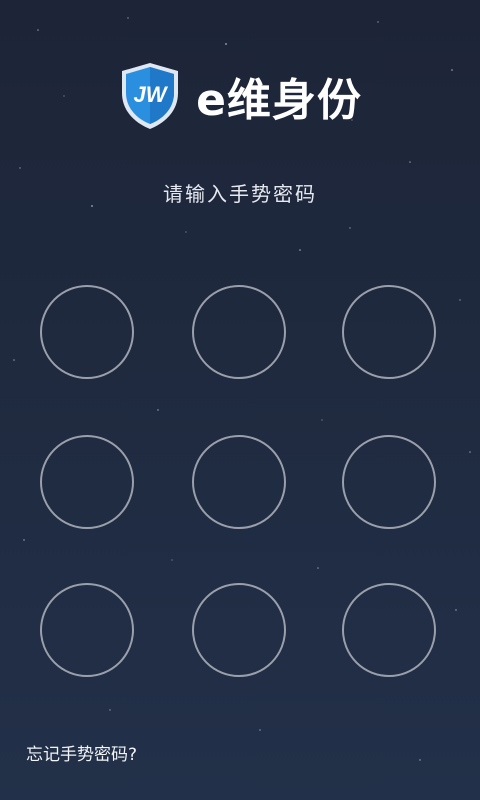 The height and width of the screenshot is (800, 480). Describe the element at coordinates (81, 752) in the screenshot. I see `forgot-gesture-link: 忘记手势密码?` at that location.